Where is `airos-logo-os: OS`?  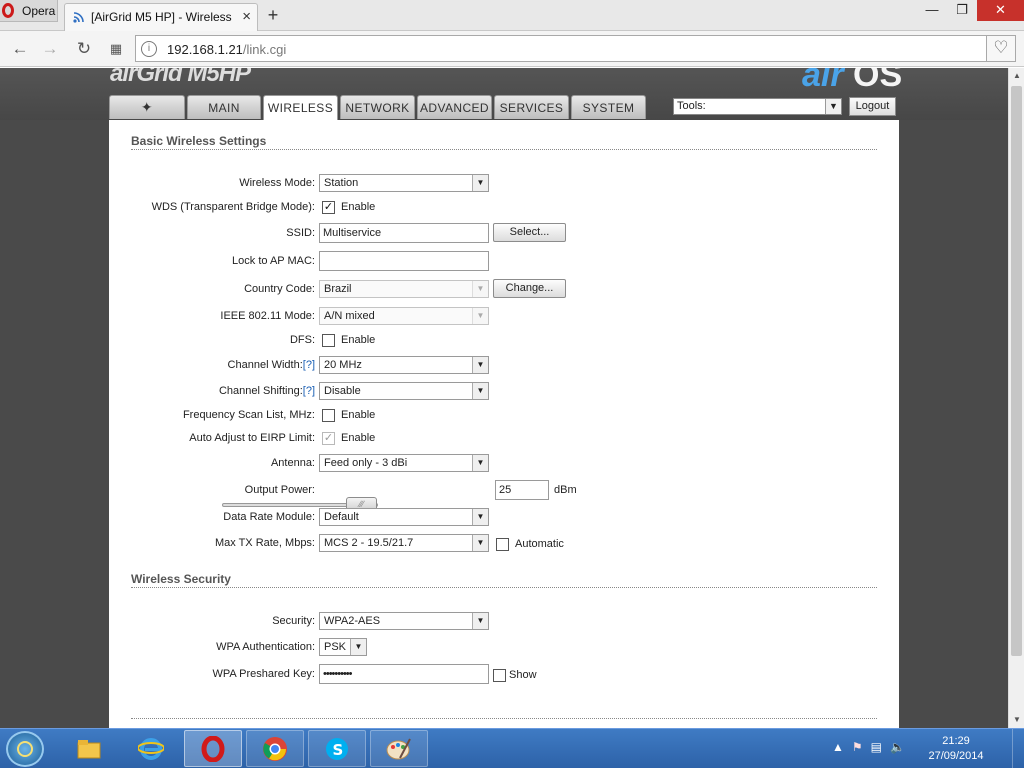 airos-logo-os: OS is located at coordinates (878, 81).